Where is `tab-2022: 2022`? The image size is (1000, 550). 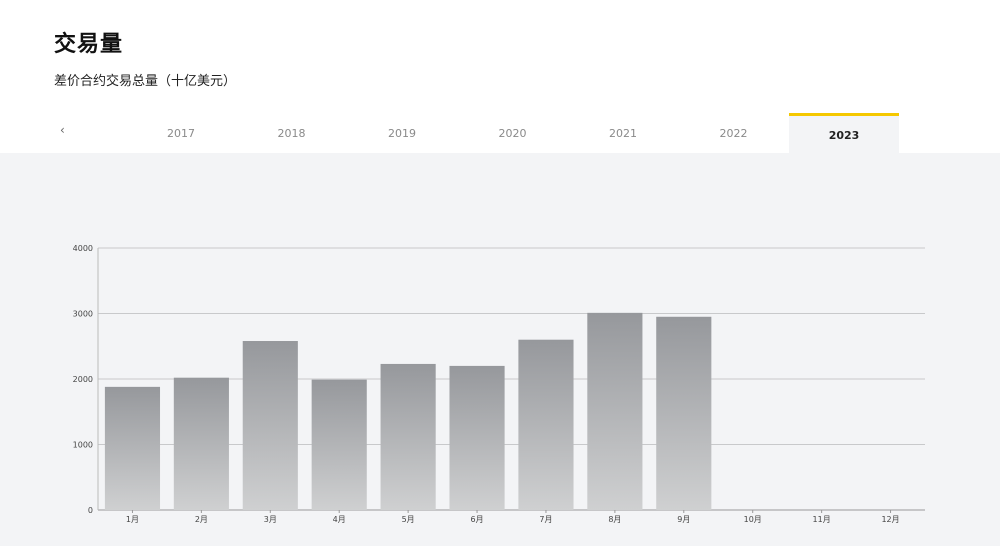
tab-2022: 2022 is located at coordinates (734, 133).